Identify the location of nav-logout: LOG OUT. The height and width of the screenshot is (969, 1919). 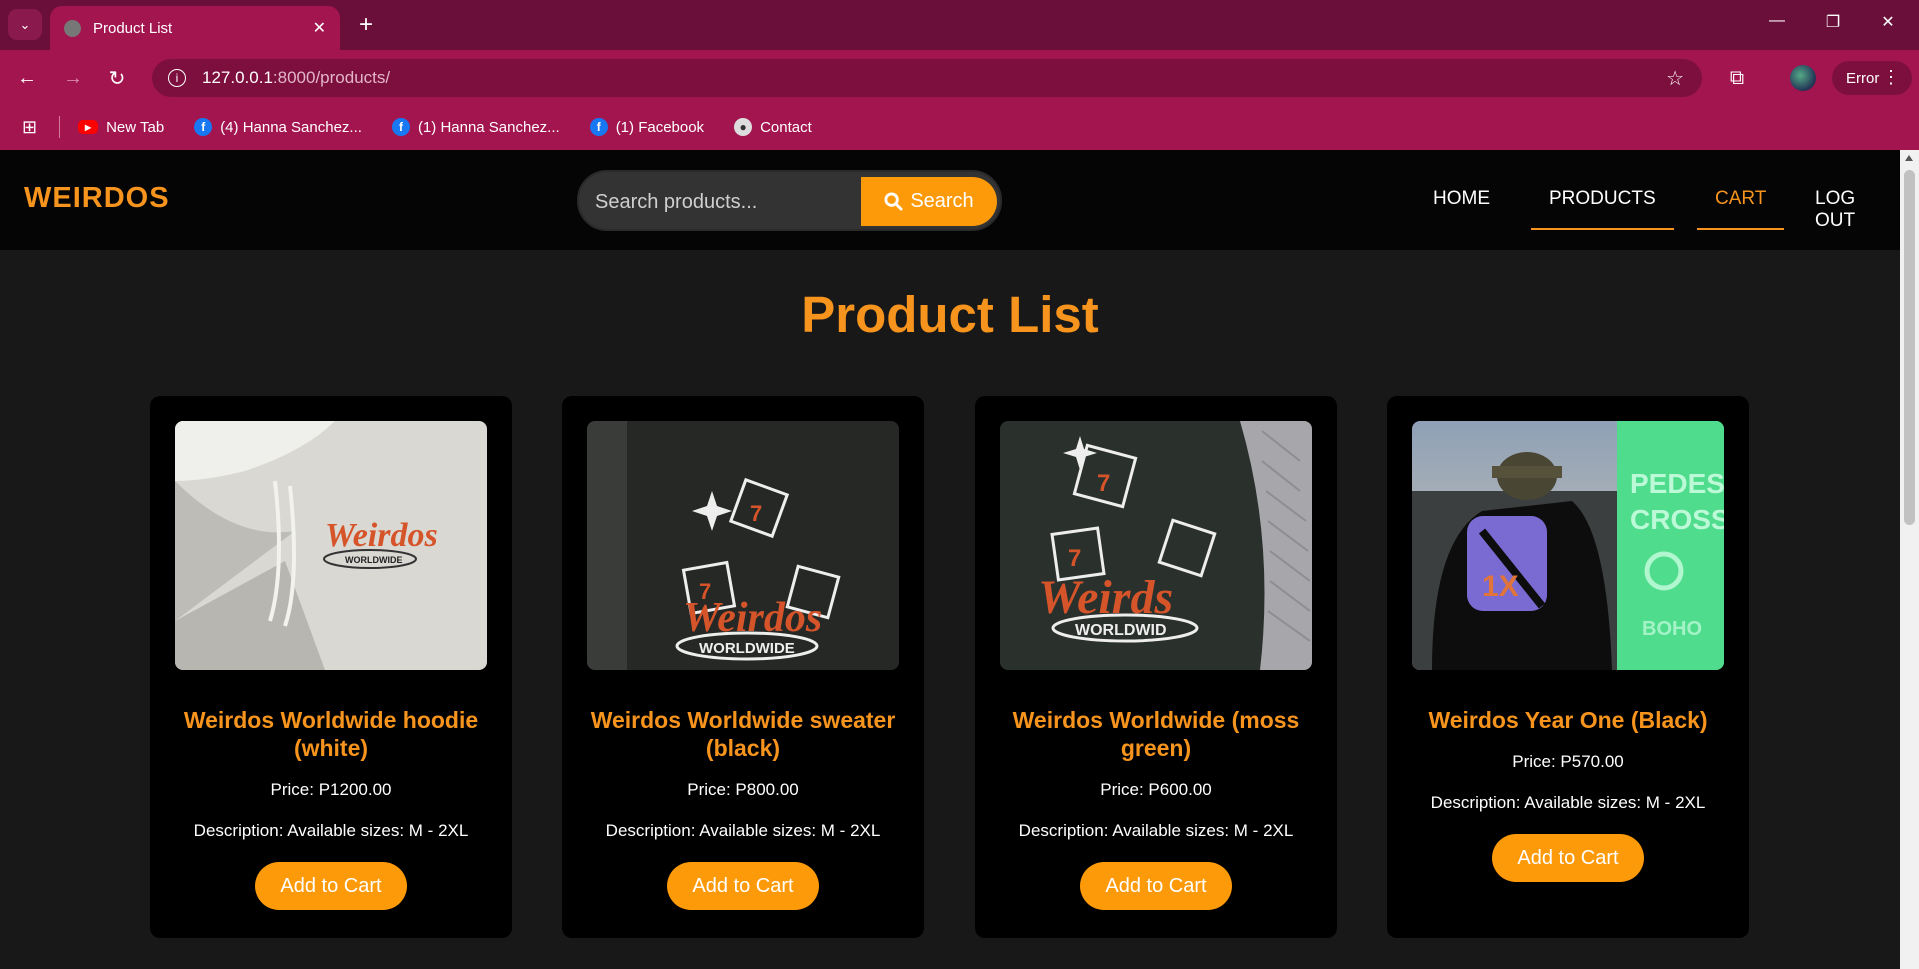
(1857, 210).